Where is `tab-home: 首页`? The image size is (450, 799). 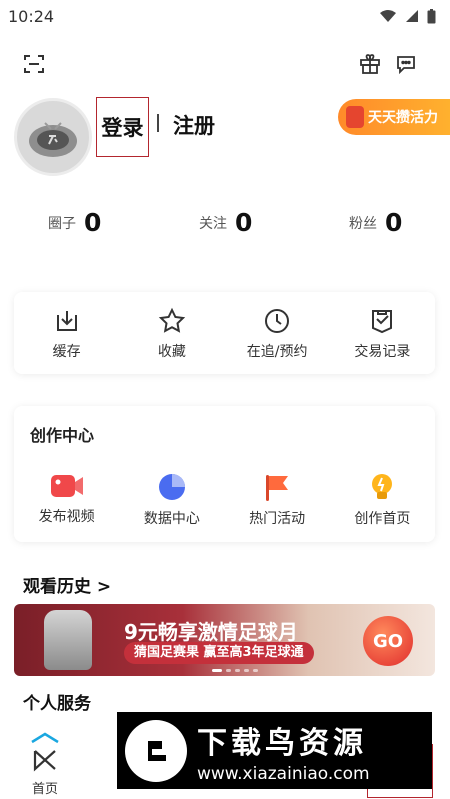 tab-home: 首页 is located at coordinates (45, 759).